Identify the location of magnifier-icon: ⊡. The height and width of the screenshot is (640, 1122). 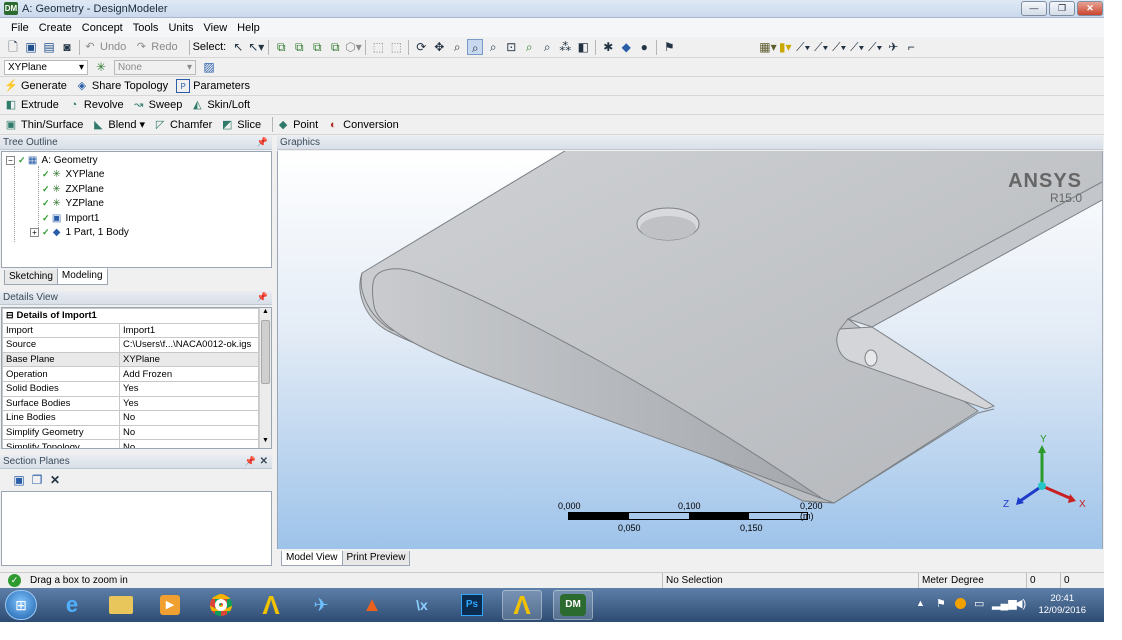
(511, 47).